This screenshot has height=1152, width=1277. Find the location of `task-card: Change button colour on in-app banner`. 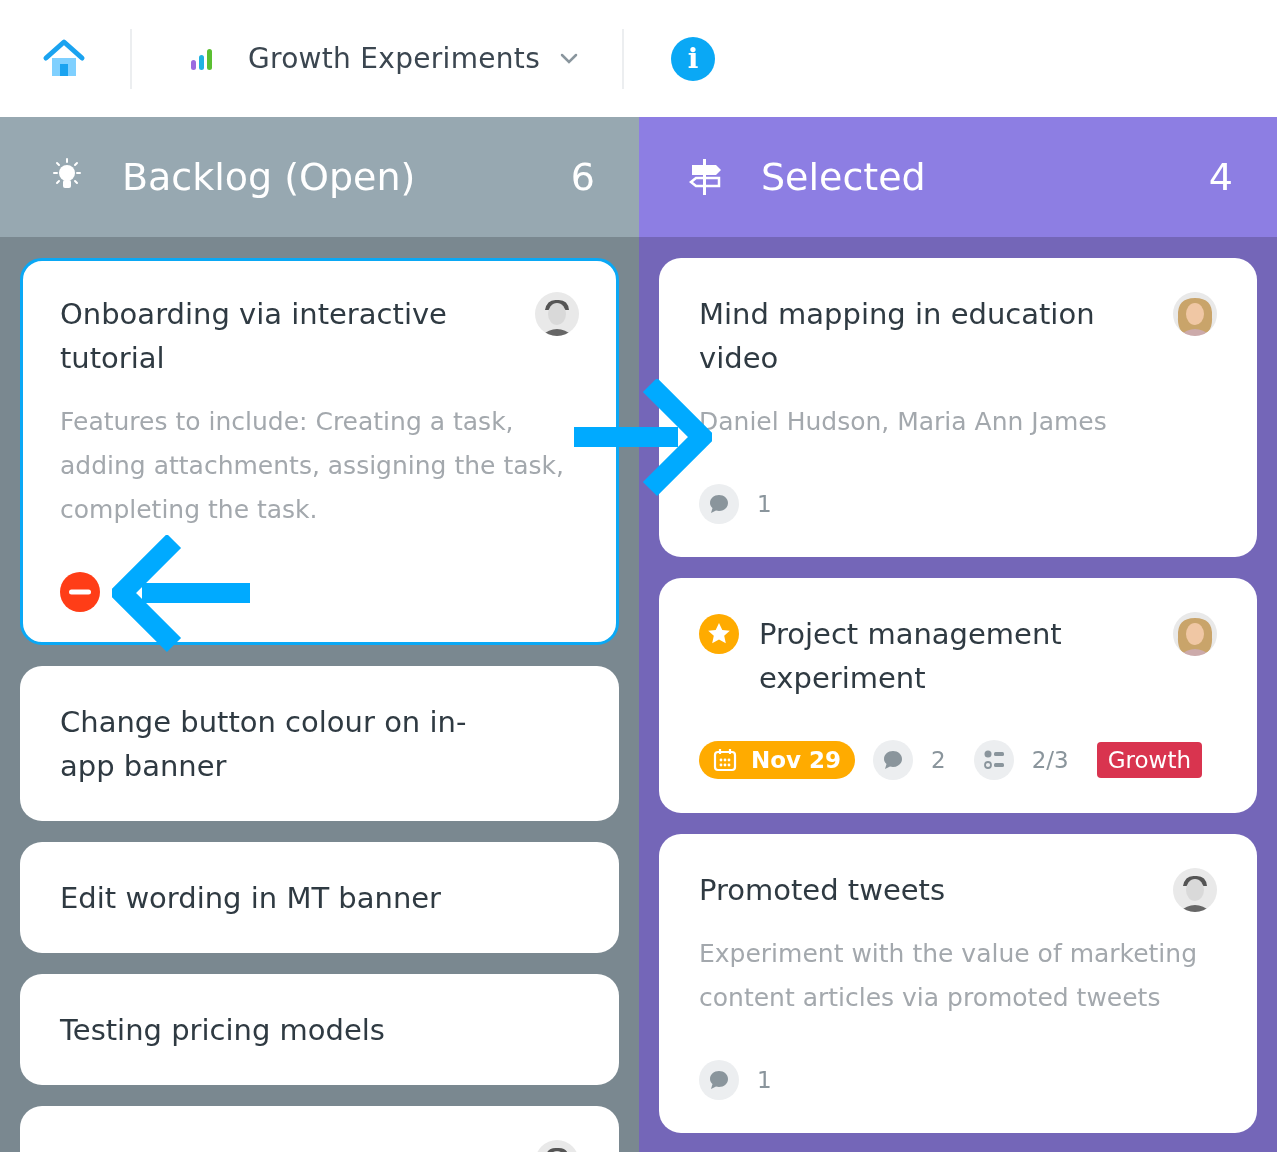

task-card: Change button colour on in-app banner is located at coordinates (319, 743).